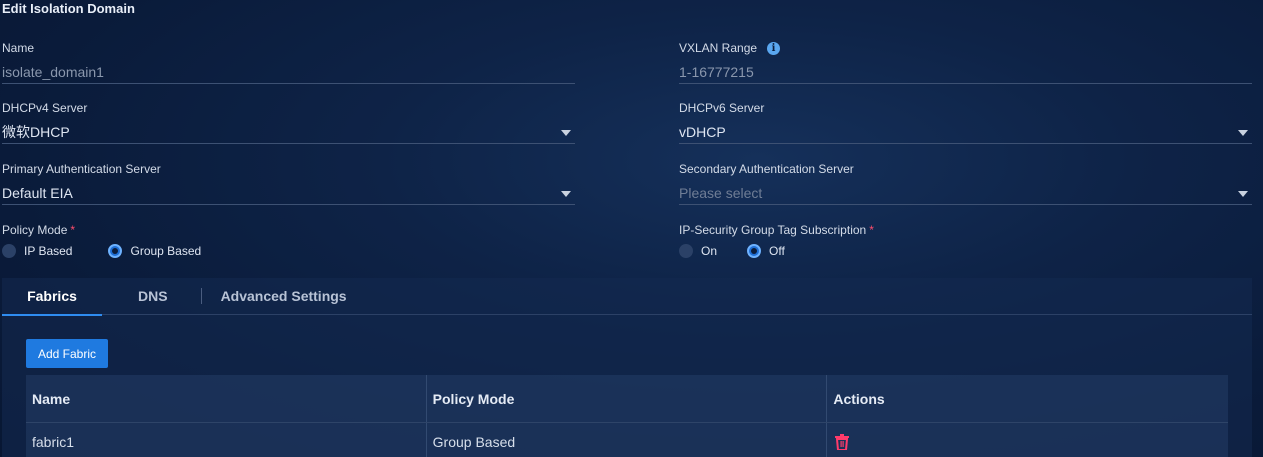 Image resolution: width=1263 pixels, height=457 pixels. Describe the element at coordinates (777, 251) in the screenshot. I see `radio-label: Off` at that location.